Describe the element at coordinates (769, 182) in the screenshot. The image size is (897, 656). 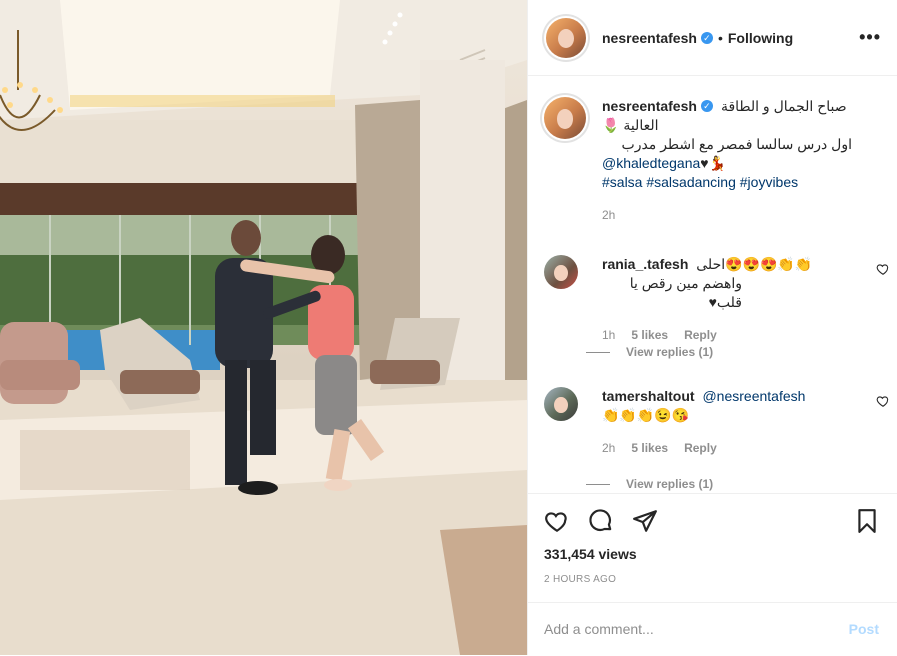
I see `hashtag-joyvibes: #joyvibes` at that location.